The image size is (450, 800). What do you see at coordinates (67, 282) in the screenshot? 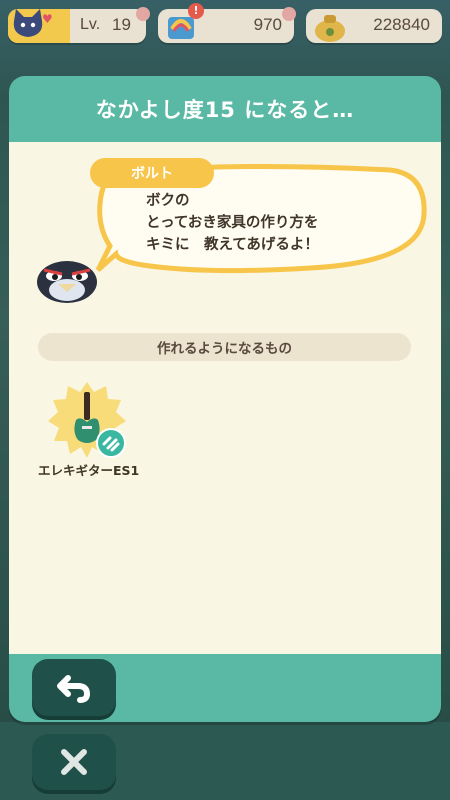
I see `villager-portrait-icon` at bounding box center [67, 282].